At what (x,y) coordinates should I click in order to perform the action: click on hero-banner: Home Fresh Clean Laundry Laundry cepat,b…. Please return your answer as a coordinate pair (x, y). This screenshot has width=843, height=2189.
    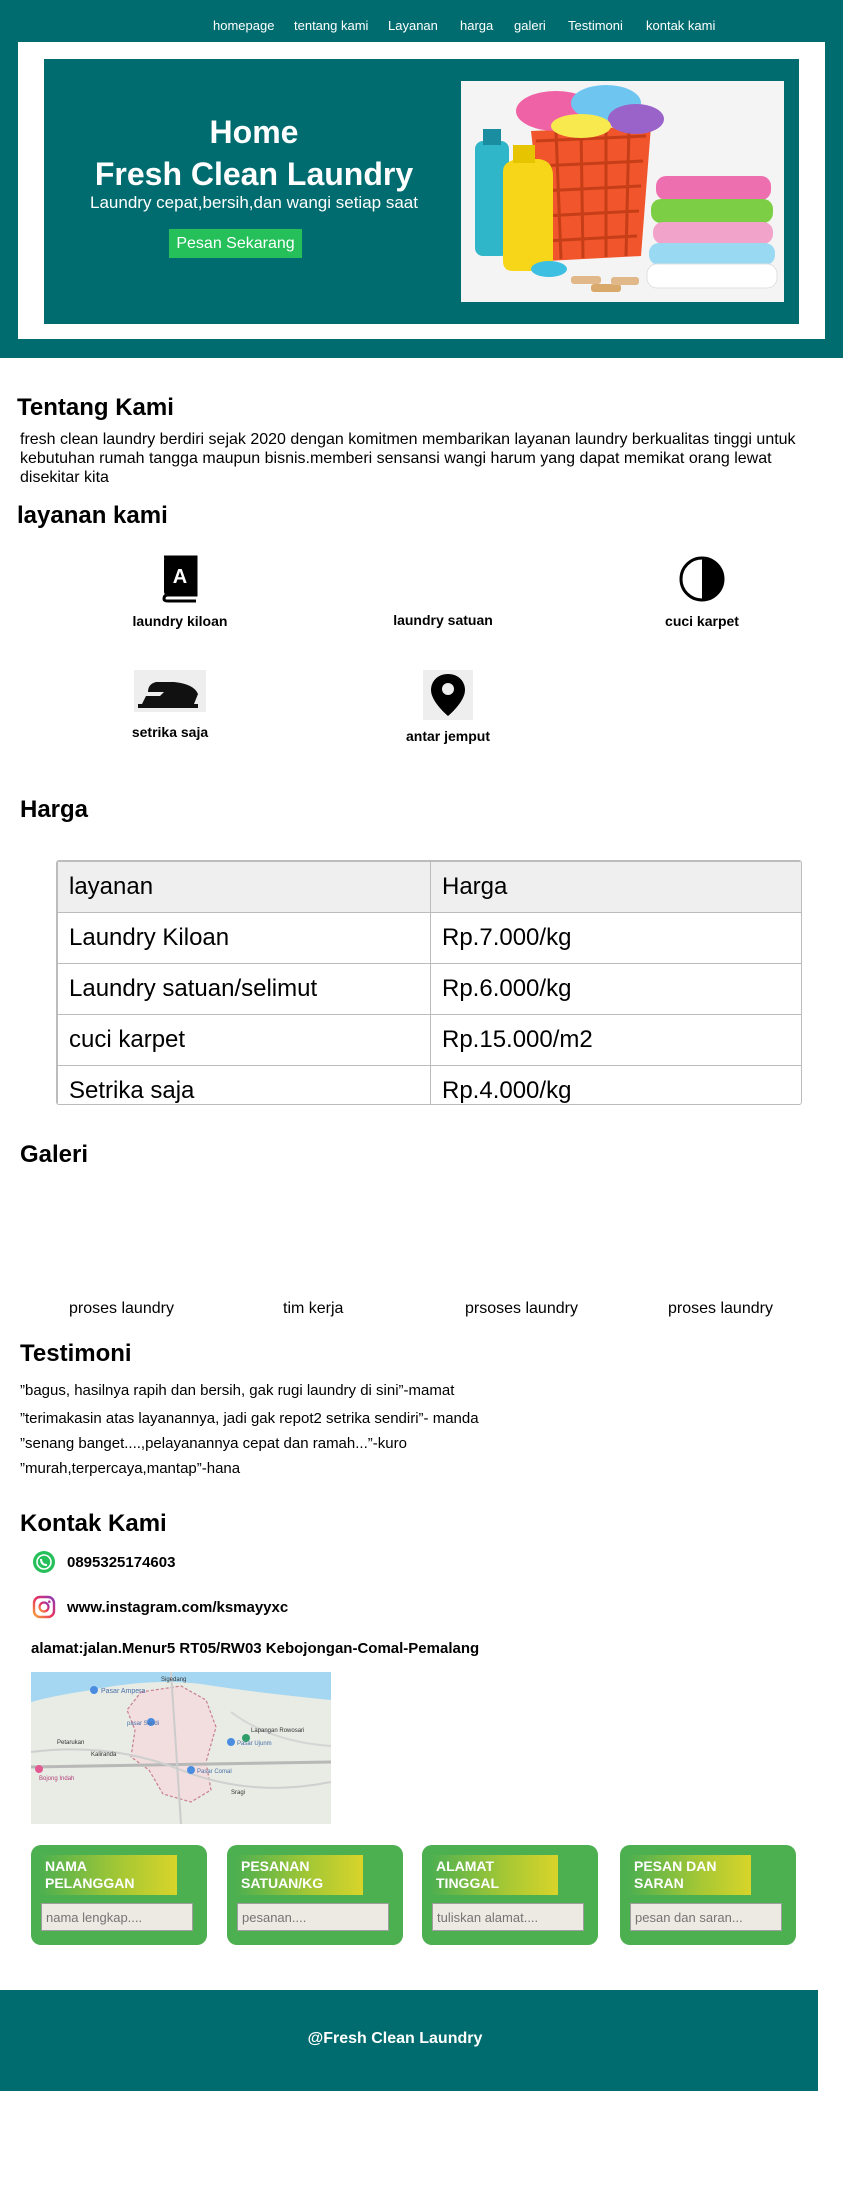
    Looking at the image, I should click on (421, 191).